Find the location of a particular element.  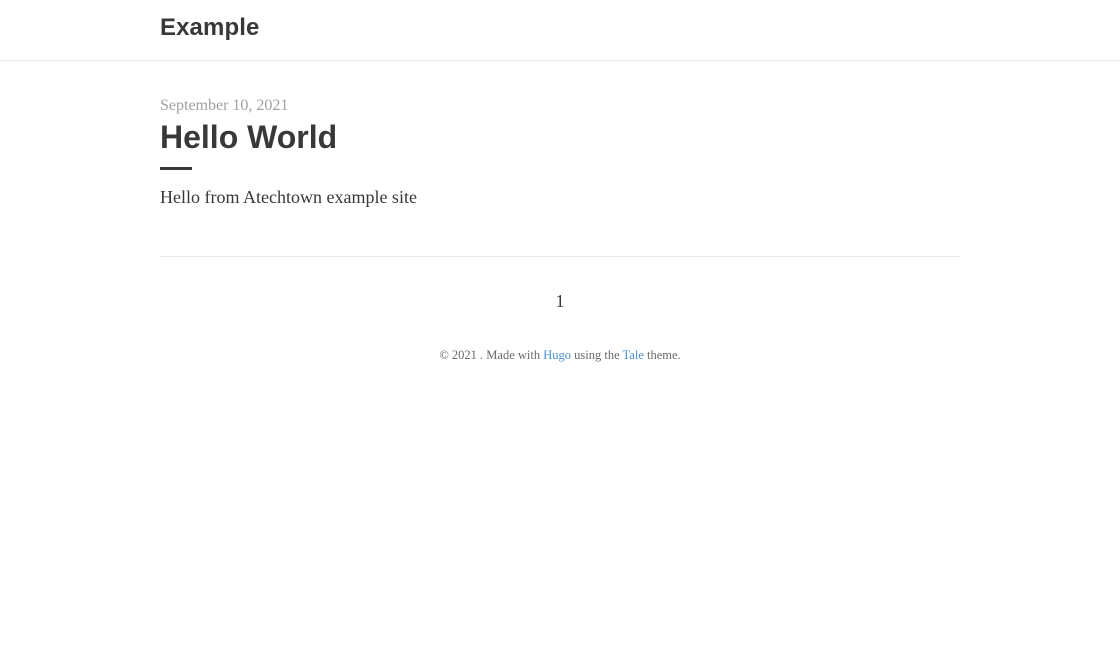

footer-tale-link: Tale is located at coordinates (633, 355).